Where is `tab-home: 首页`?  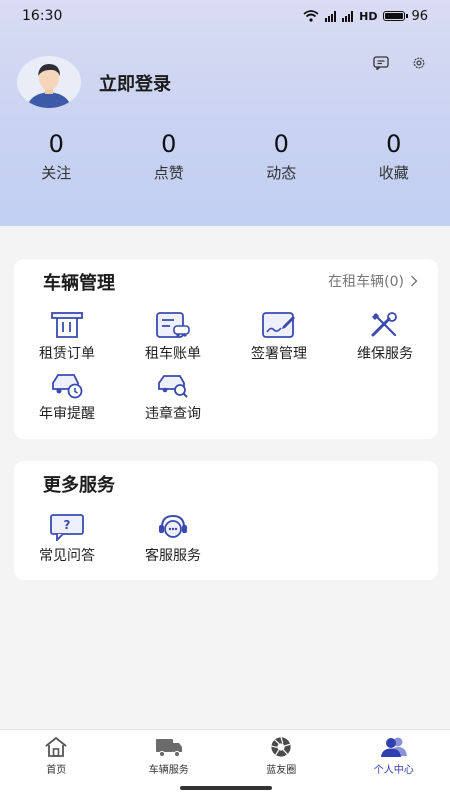 tab-home: 首页 is located at coordinates (56, 756).